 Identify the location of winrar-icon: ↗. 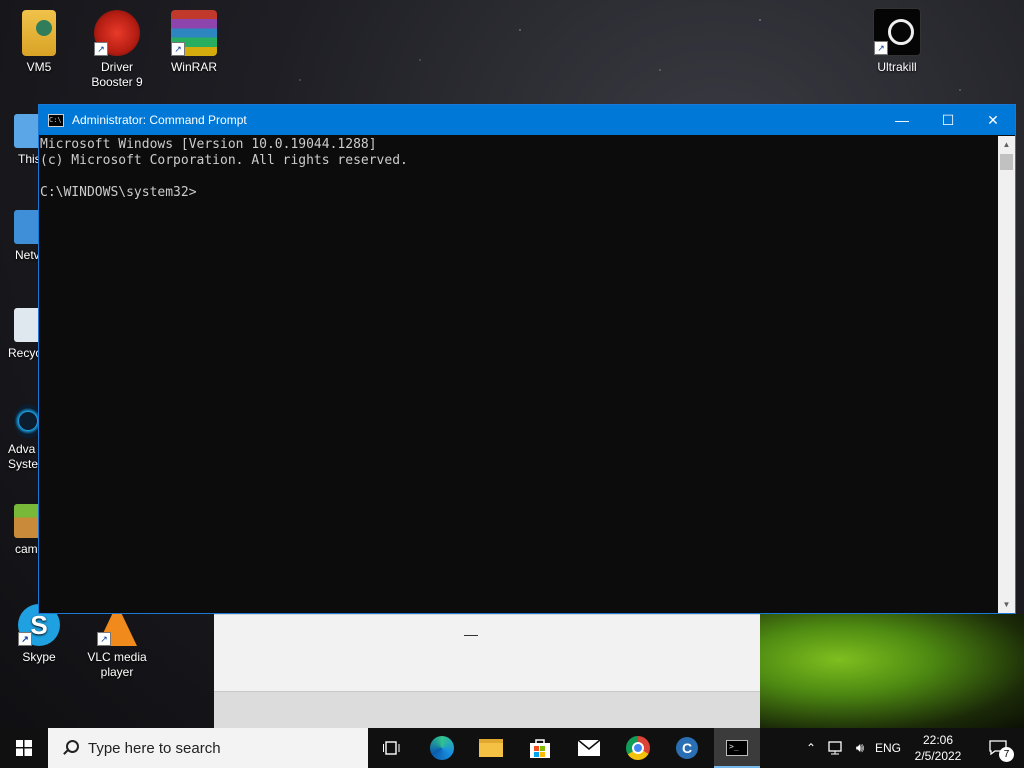
(194, 33).